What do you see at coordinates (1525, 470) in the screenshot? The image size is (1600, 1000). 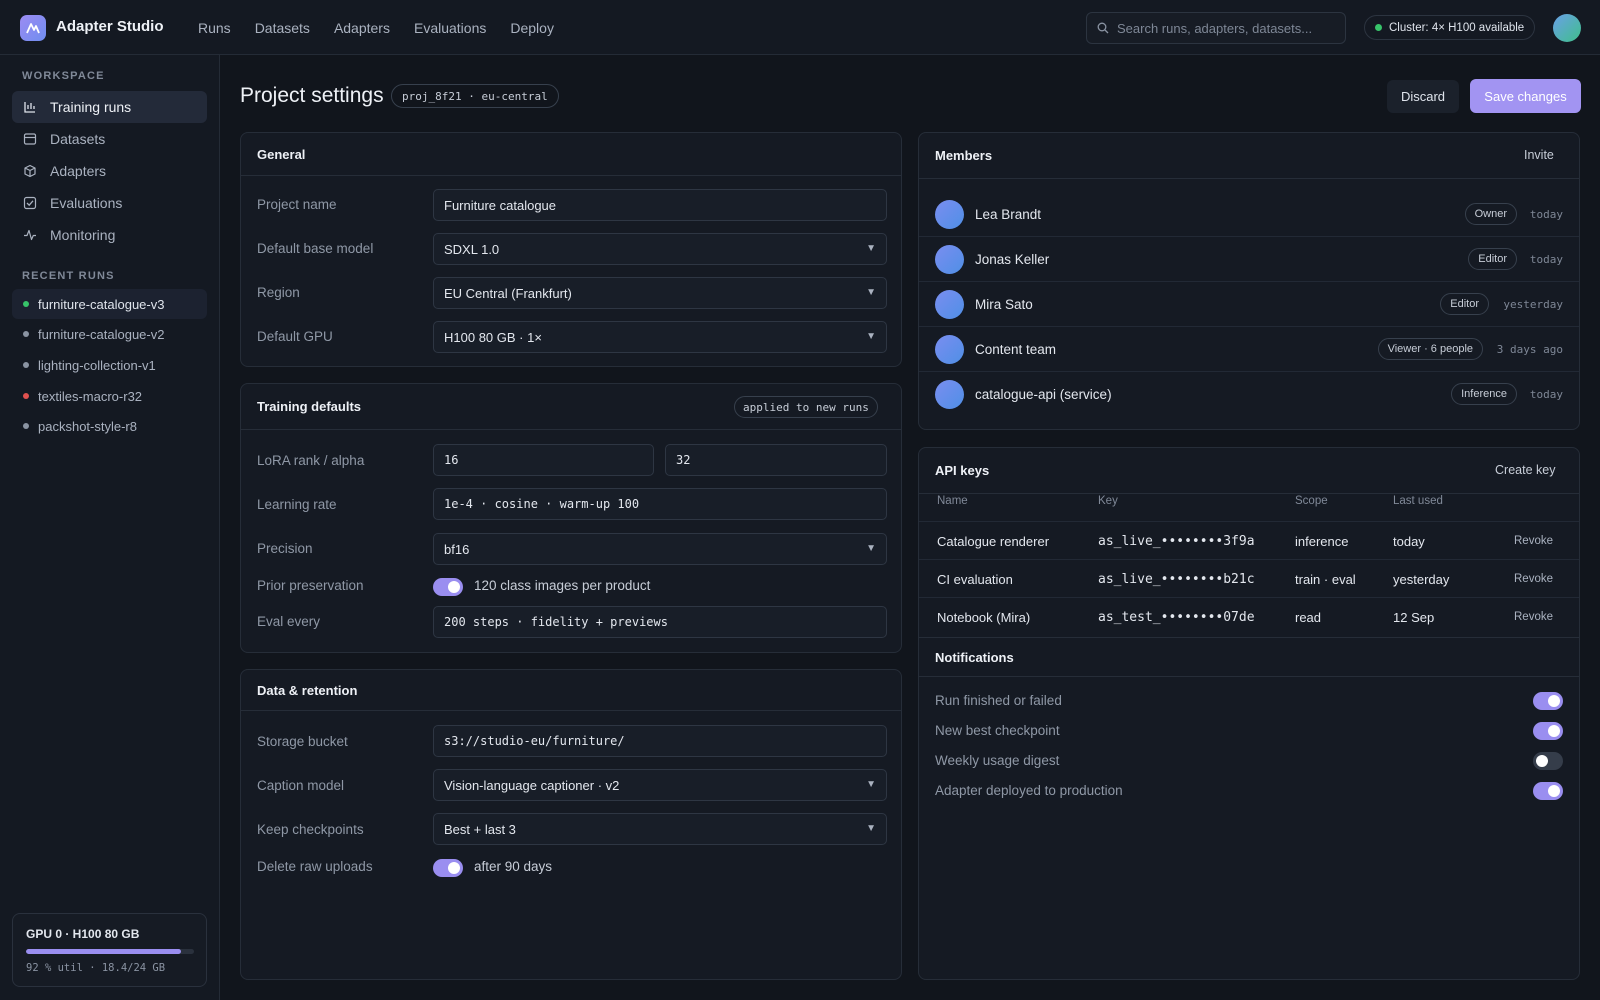 I see `create-key-button: Create key` at bounding box center [1525, 470].